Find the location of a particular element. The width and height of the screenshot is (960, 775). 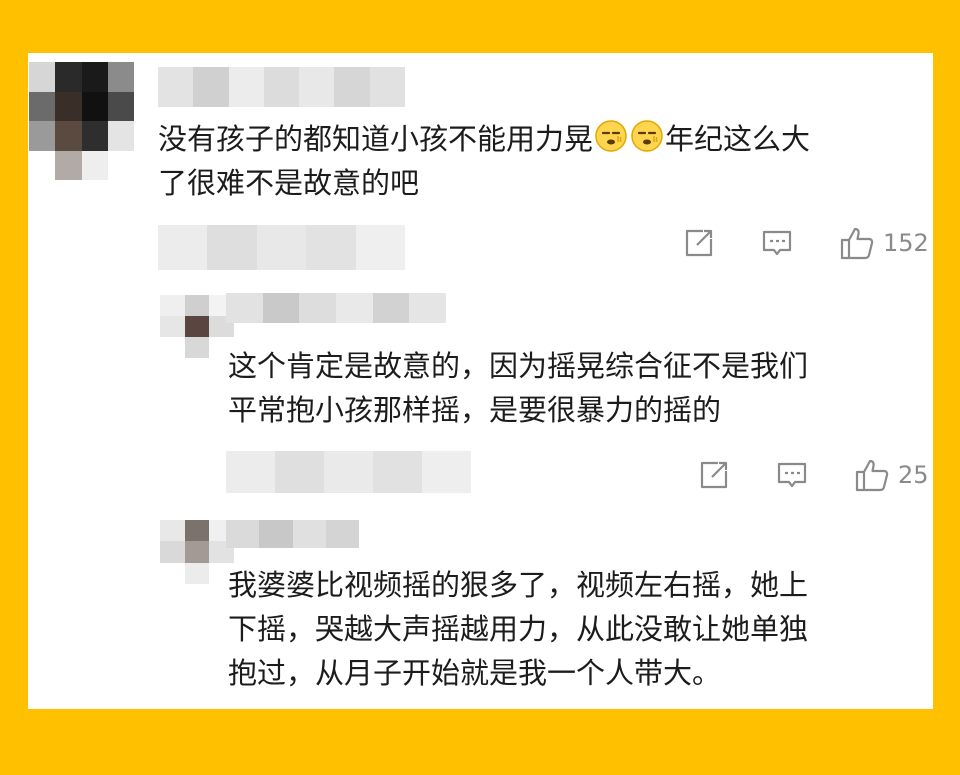

like-button: 152 is located at coordinates (884, 243).